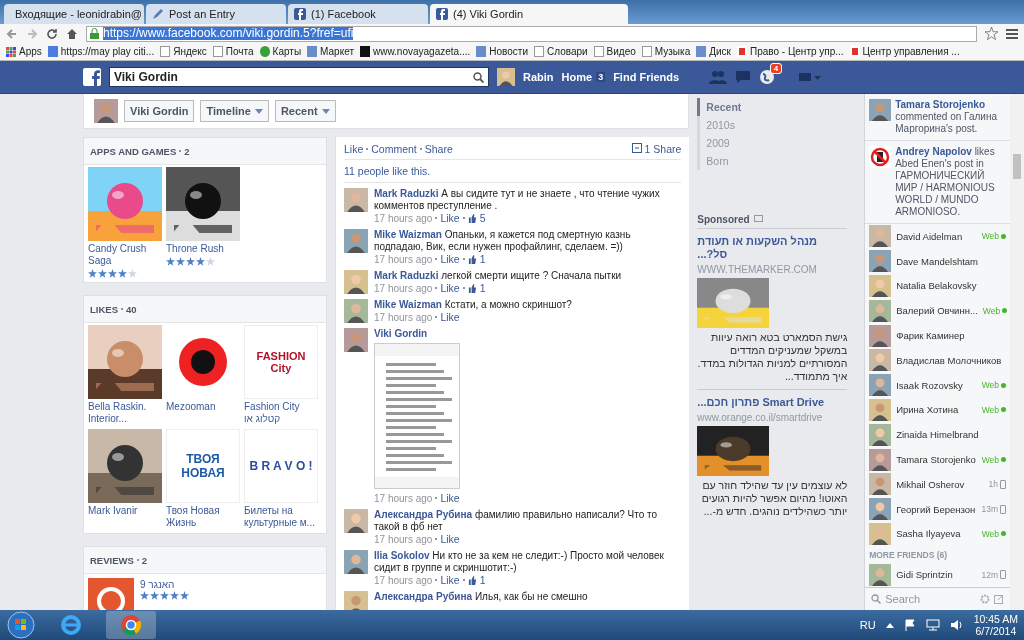  What do you see at coordinates (867, 625) in the screenshot?
I see `language-indicator: RU` at bounding box center [867, 625].